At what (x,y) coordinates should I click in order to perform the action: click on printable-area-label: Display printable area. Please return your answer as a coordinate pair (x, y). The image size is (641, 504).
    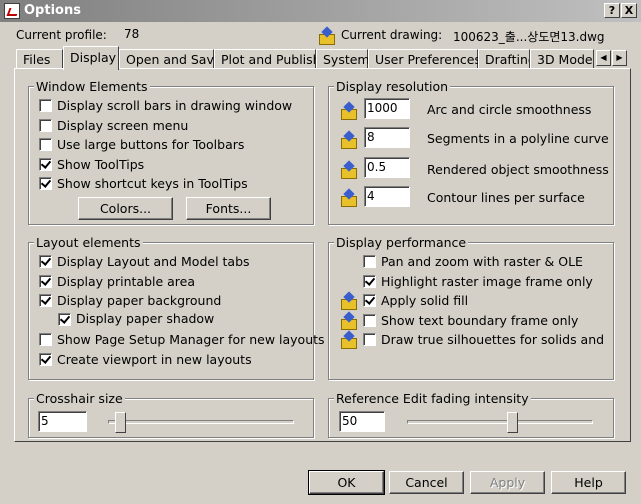
    Looking at the image, I should click on (126, 281).